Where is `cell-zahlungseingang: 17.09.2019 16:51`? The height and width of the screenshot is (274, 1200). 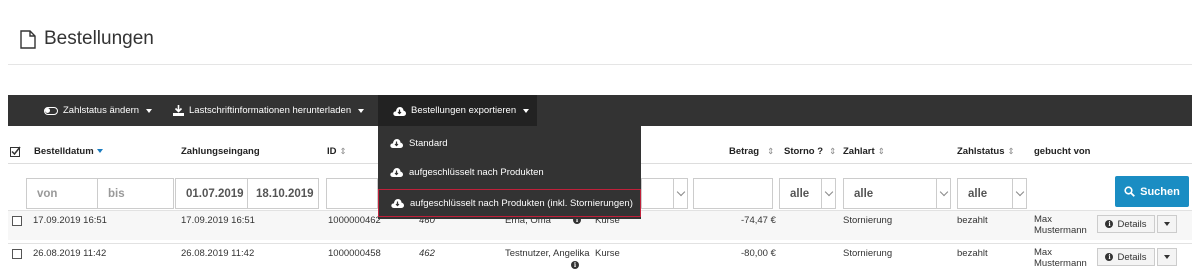
cell-zahlungseingang: 17.09.2019 16:51 is located at coordinates (218, 220).